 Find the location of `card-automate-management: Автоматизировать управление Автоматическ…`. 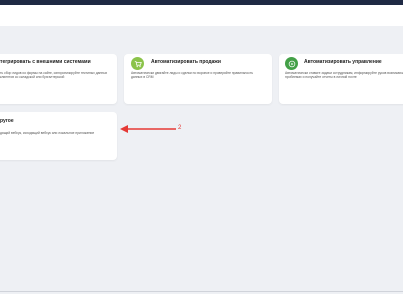

card-automate-management: Автоматизировать управление Автоматическ… is located at coordinates (341, 79).